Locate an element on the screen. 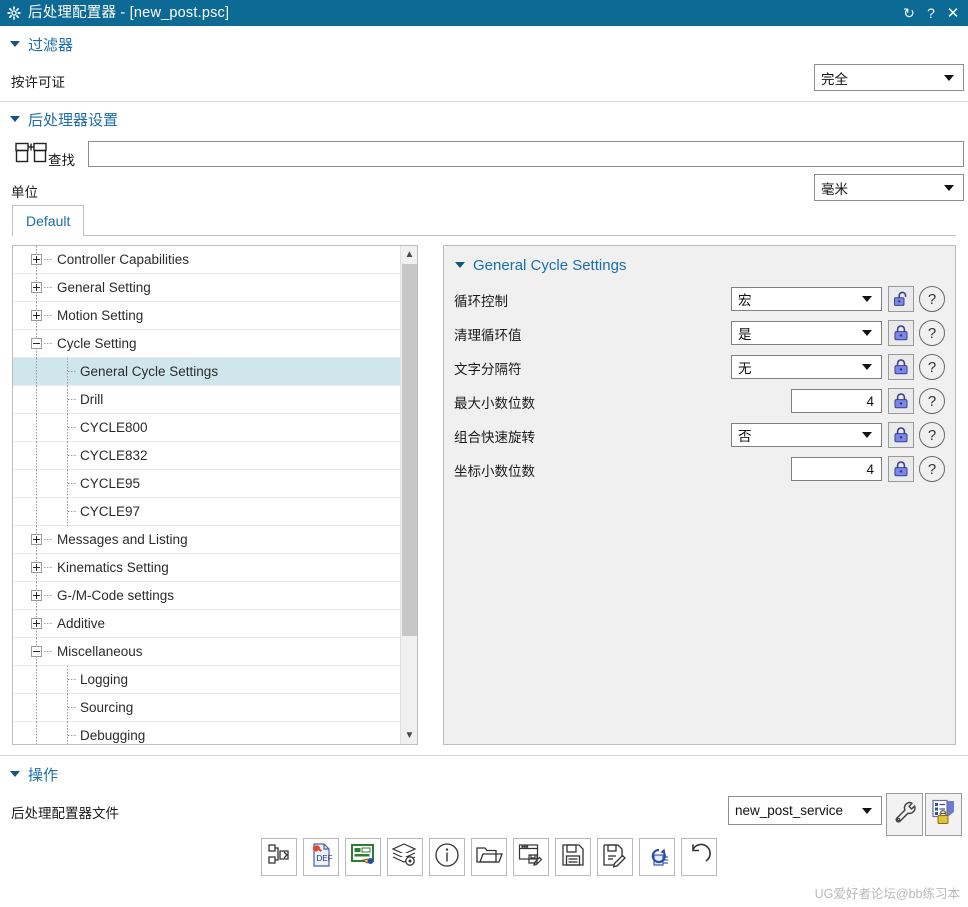 The image size is (968, 907). tree-scrollbar-thumb is located at coordinates (409, 450).